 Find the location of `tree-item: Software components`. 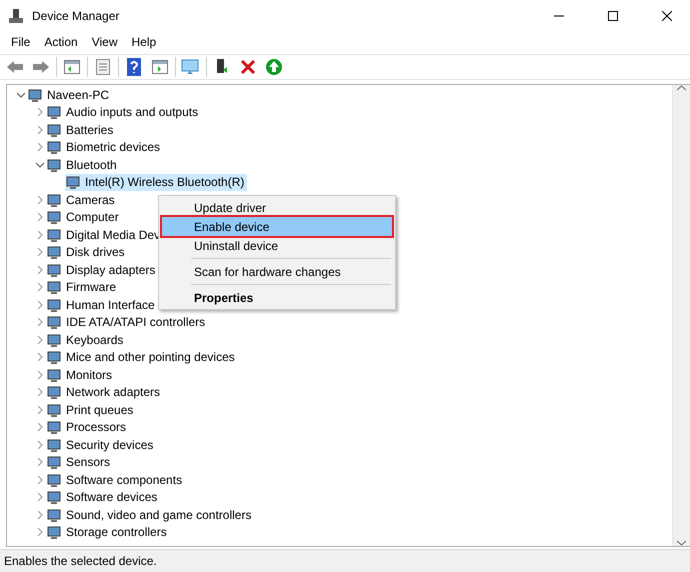

tree-item: Software components is located at coordinates (116, 479).